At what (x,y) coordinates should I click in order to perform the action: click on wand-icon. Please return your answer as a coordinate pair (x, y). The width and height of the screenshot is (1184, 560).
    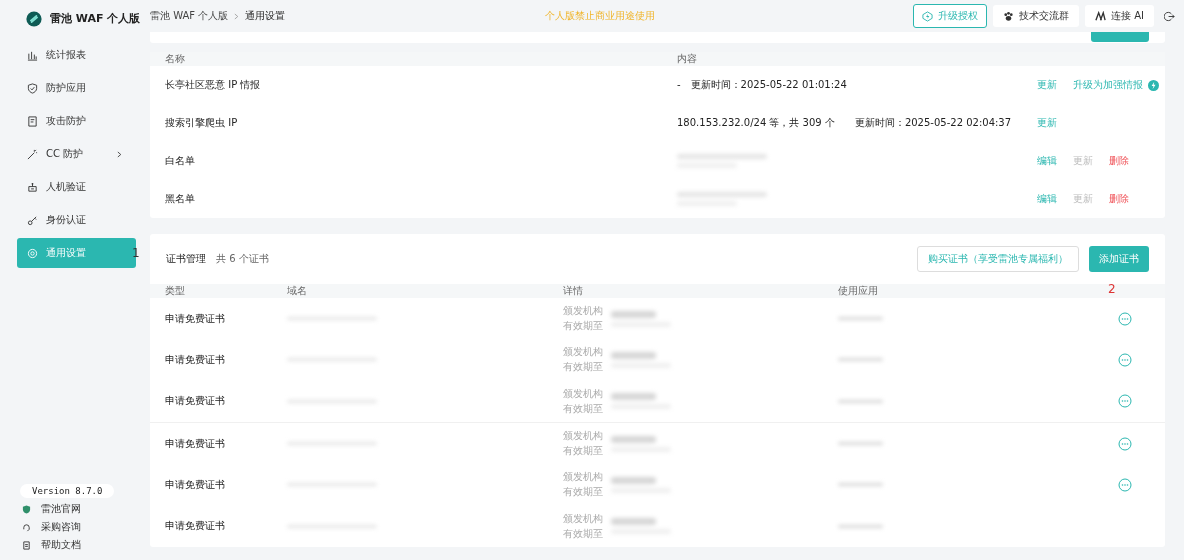
    Looking at the image, I should click on (32, 154).